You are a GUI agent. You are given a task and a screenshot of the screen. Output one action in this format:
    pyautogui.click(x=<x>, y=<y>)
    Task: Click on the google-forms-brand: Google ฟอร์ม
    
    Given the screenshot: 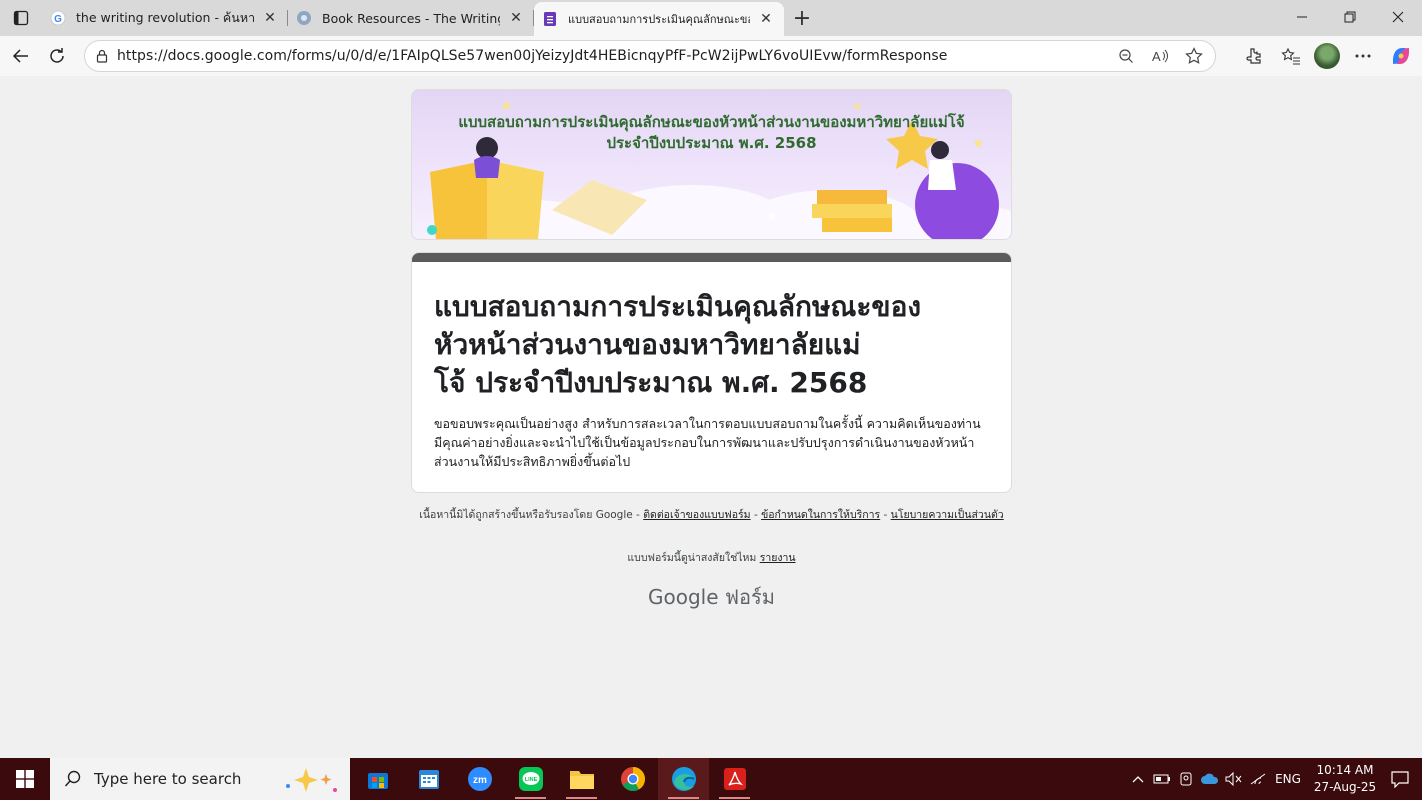 What is the action you would take?
    pyautogui.click(x=711, y=597)
    